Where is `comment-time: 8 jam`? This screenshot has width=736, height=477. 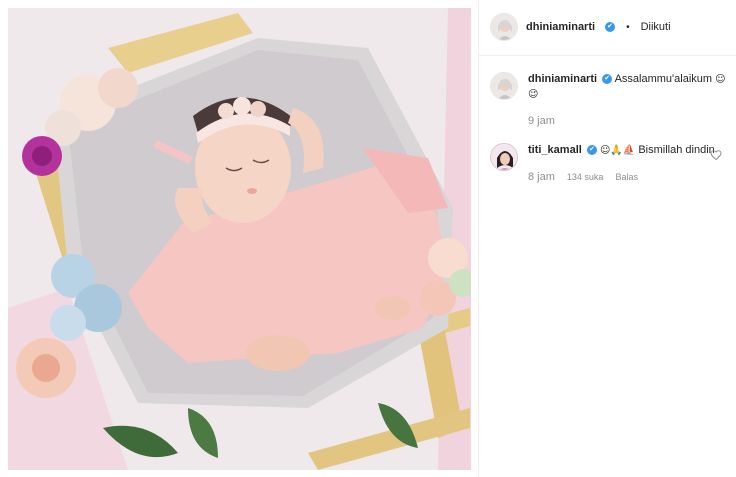 comment-time: 8 jam is located at coordinates (541, 177).